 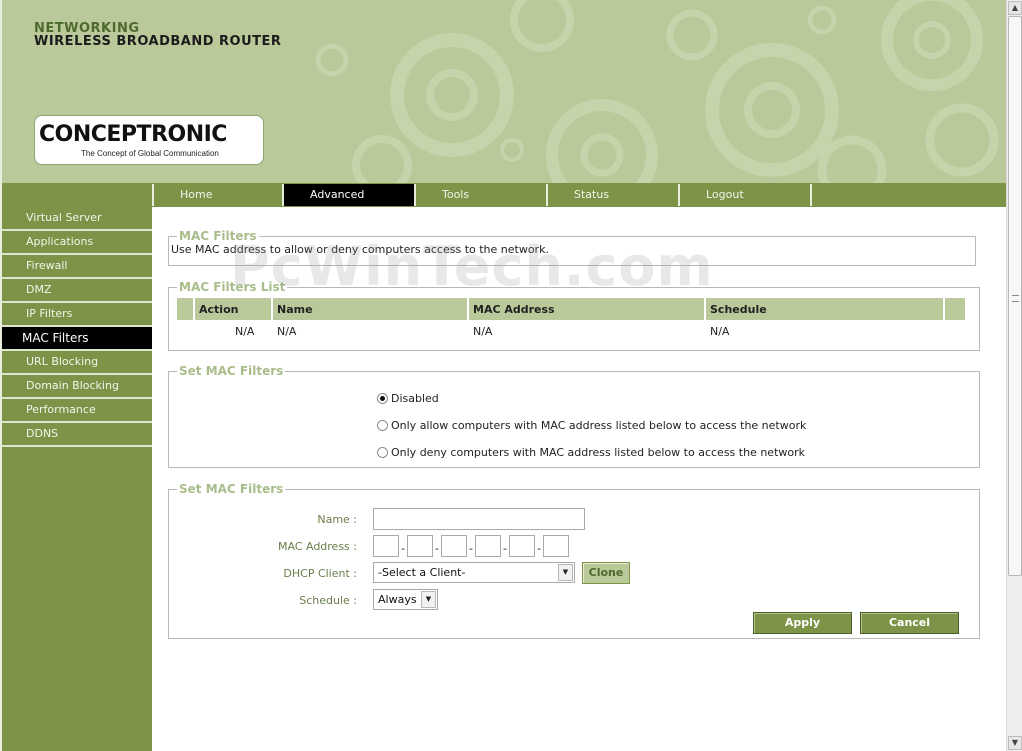 I want to click on schedule-label: Schedule :, so click(x=328, y=600).